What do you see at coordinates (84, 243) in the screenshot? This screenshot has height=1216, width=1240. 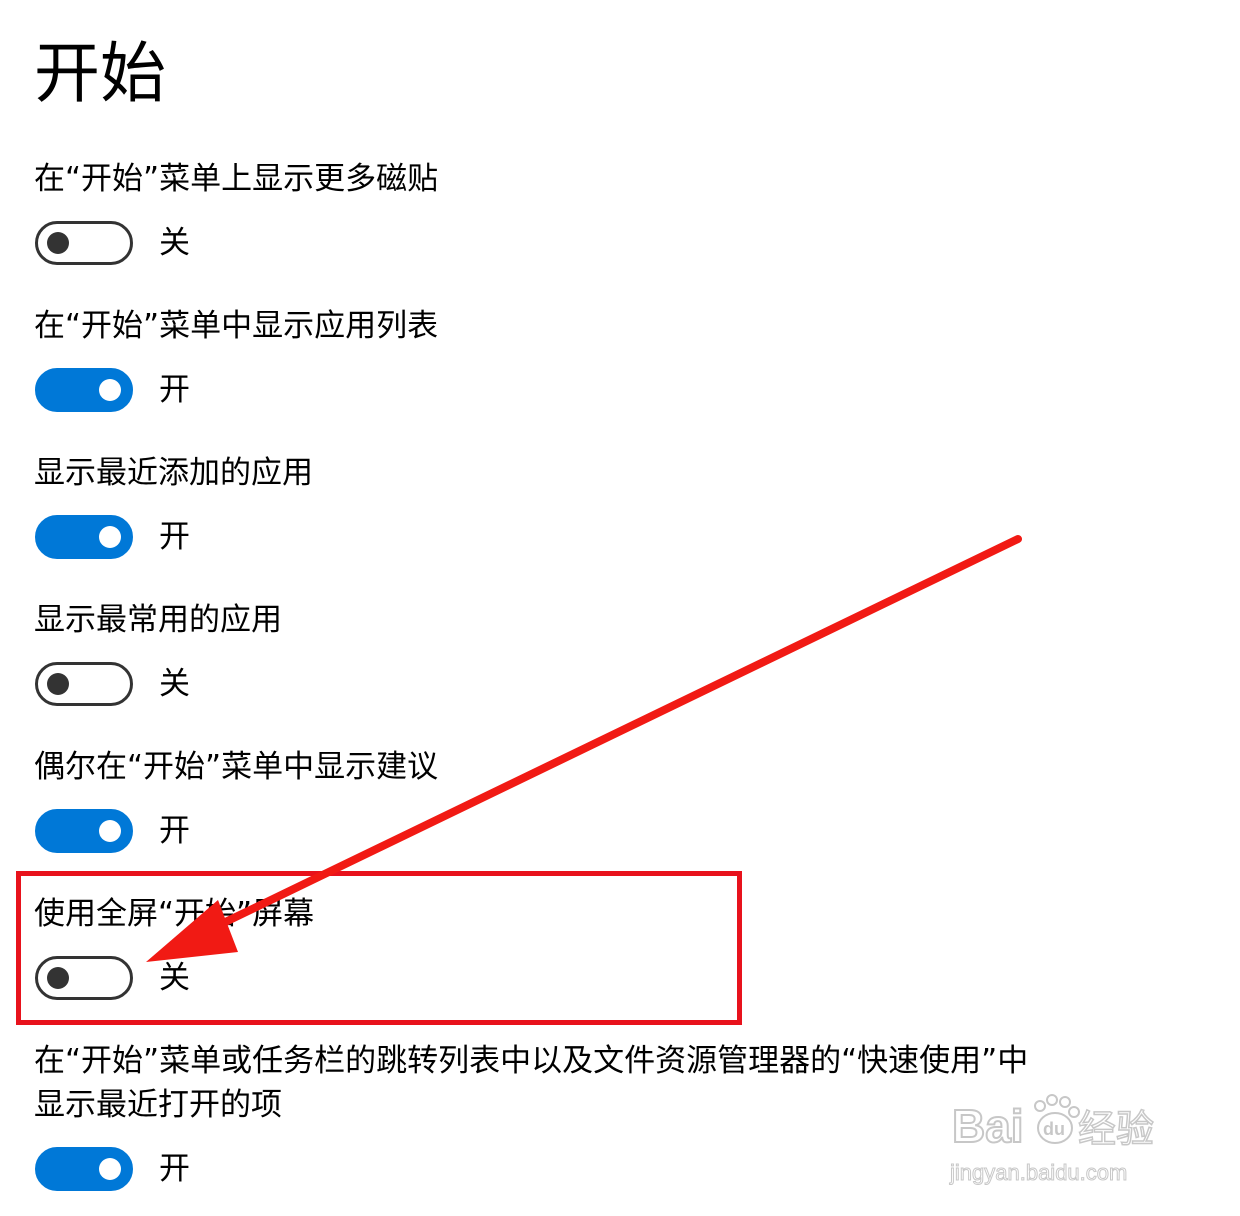 I see `toggle-switch-show-more-tiles` at bounding box center [84, 243].